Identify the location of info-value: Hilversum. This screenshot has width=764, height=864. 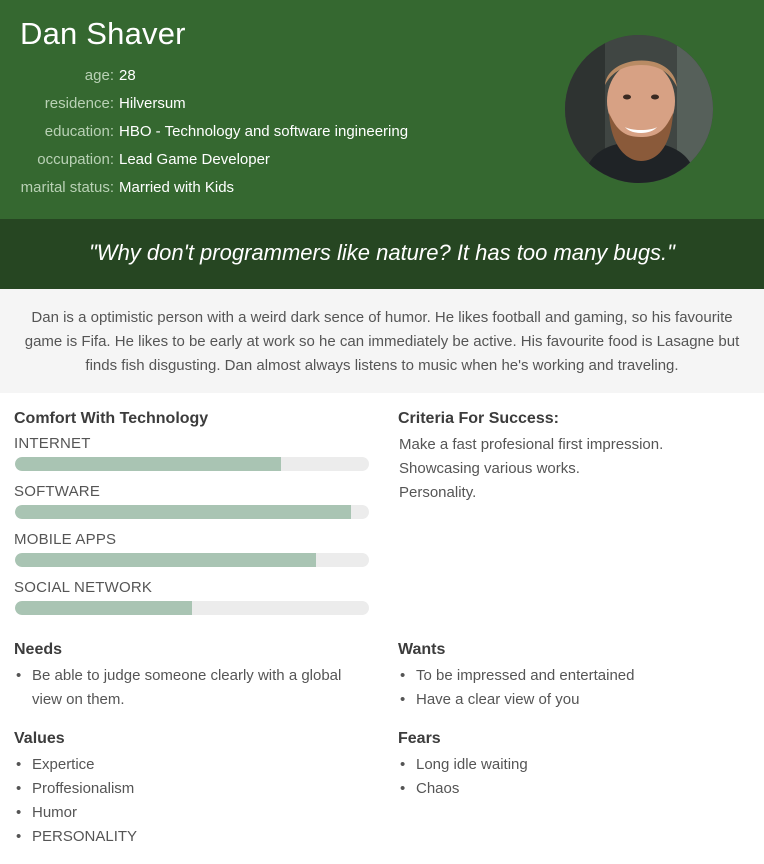
(152, 103).